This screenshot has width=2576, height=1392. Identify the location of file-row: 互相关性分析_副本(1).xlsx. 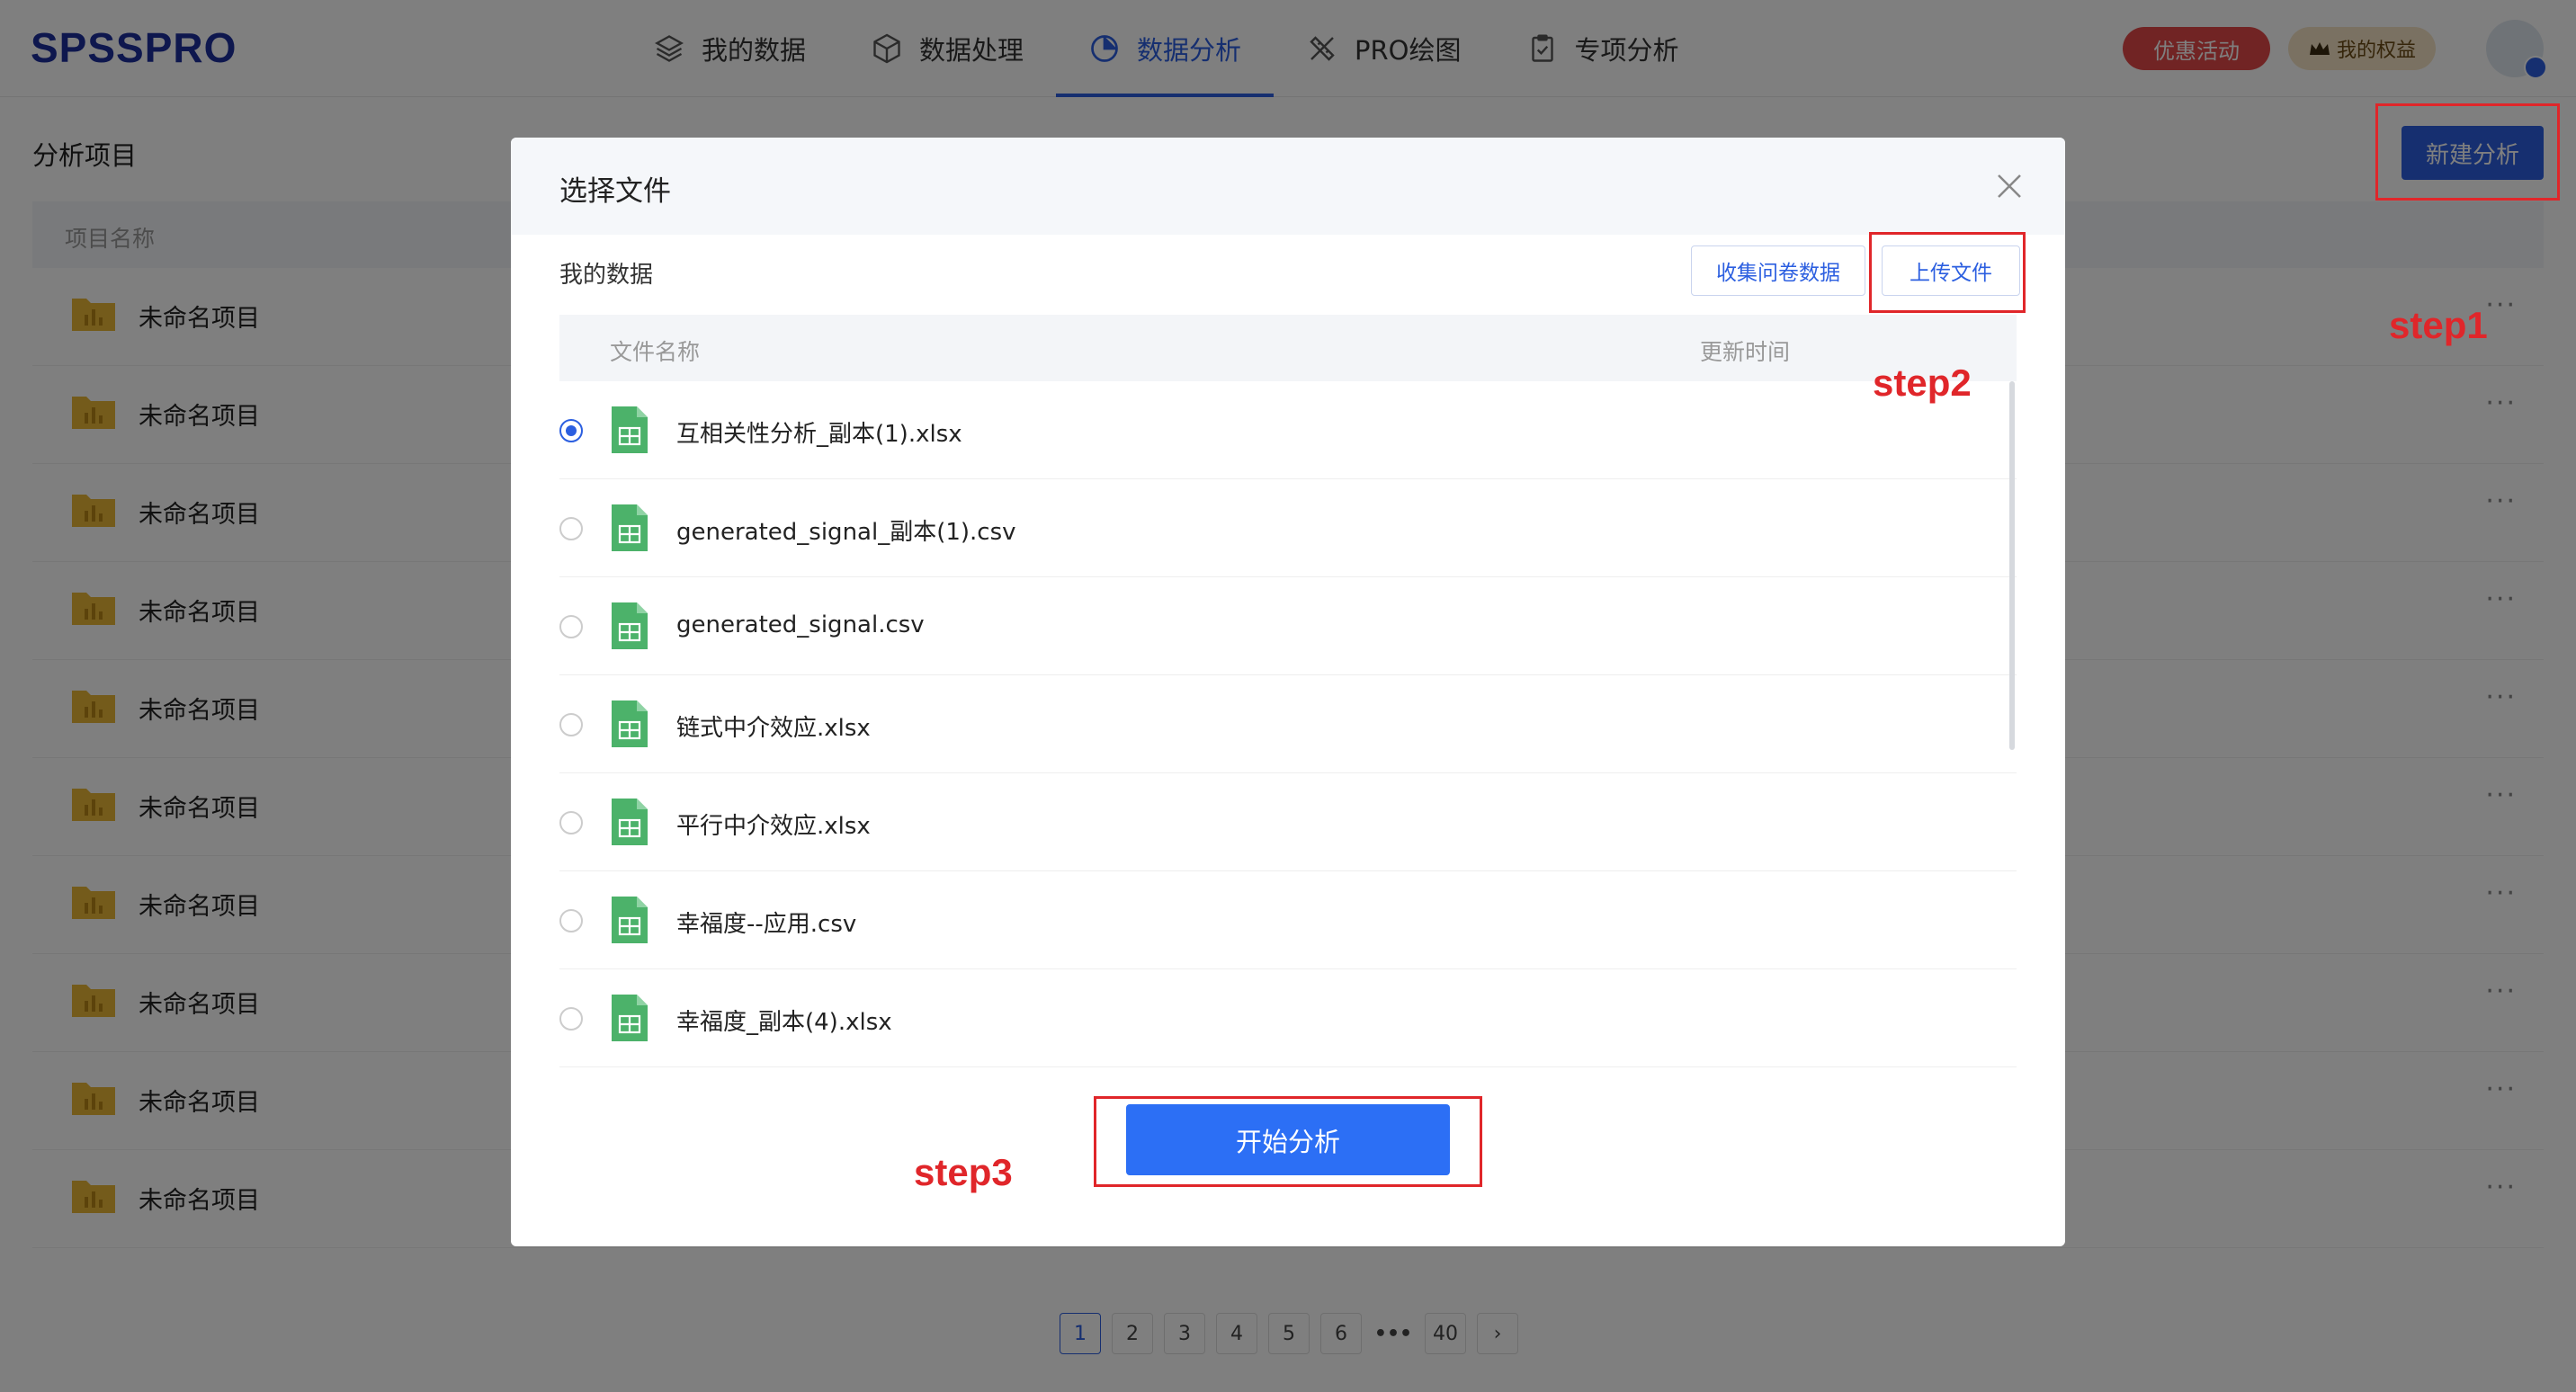
(1288, 430).